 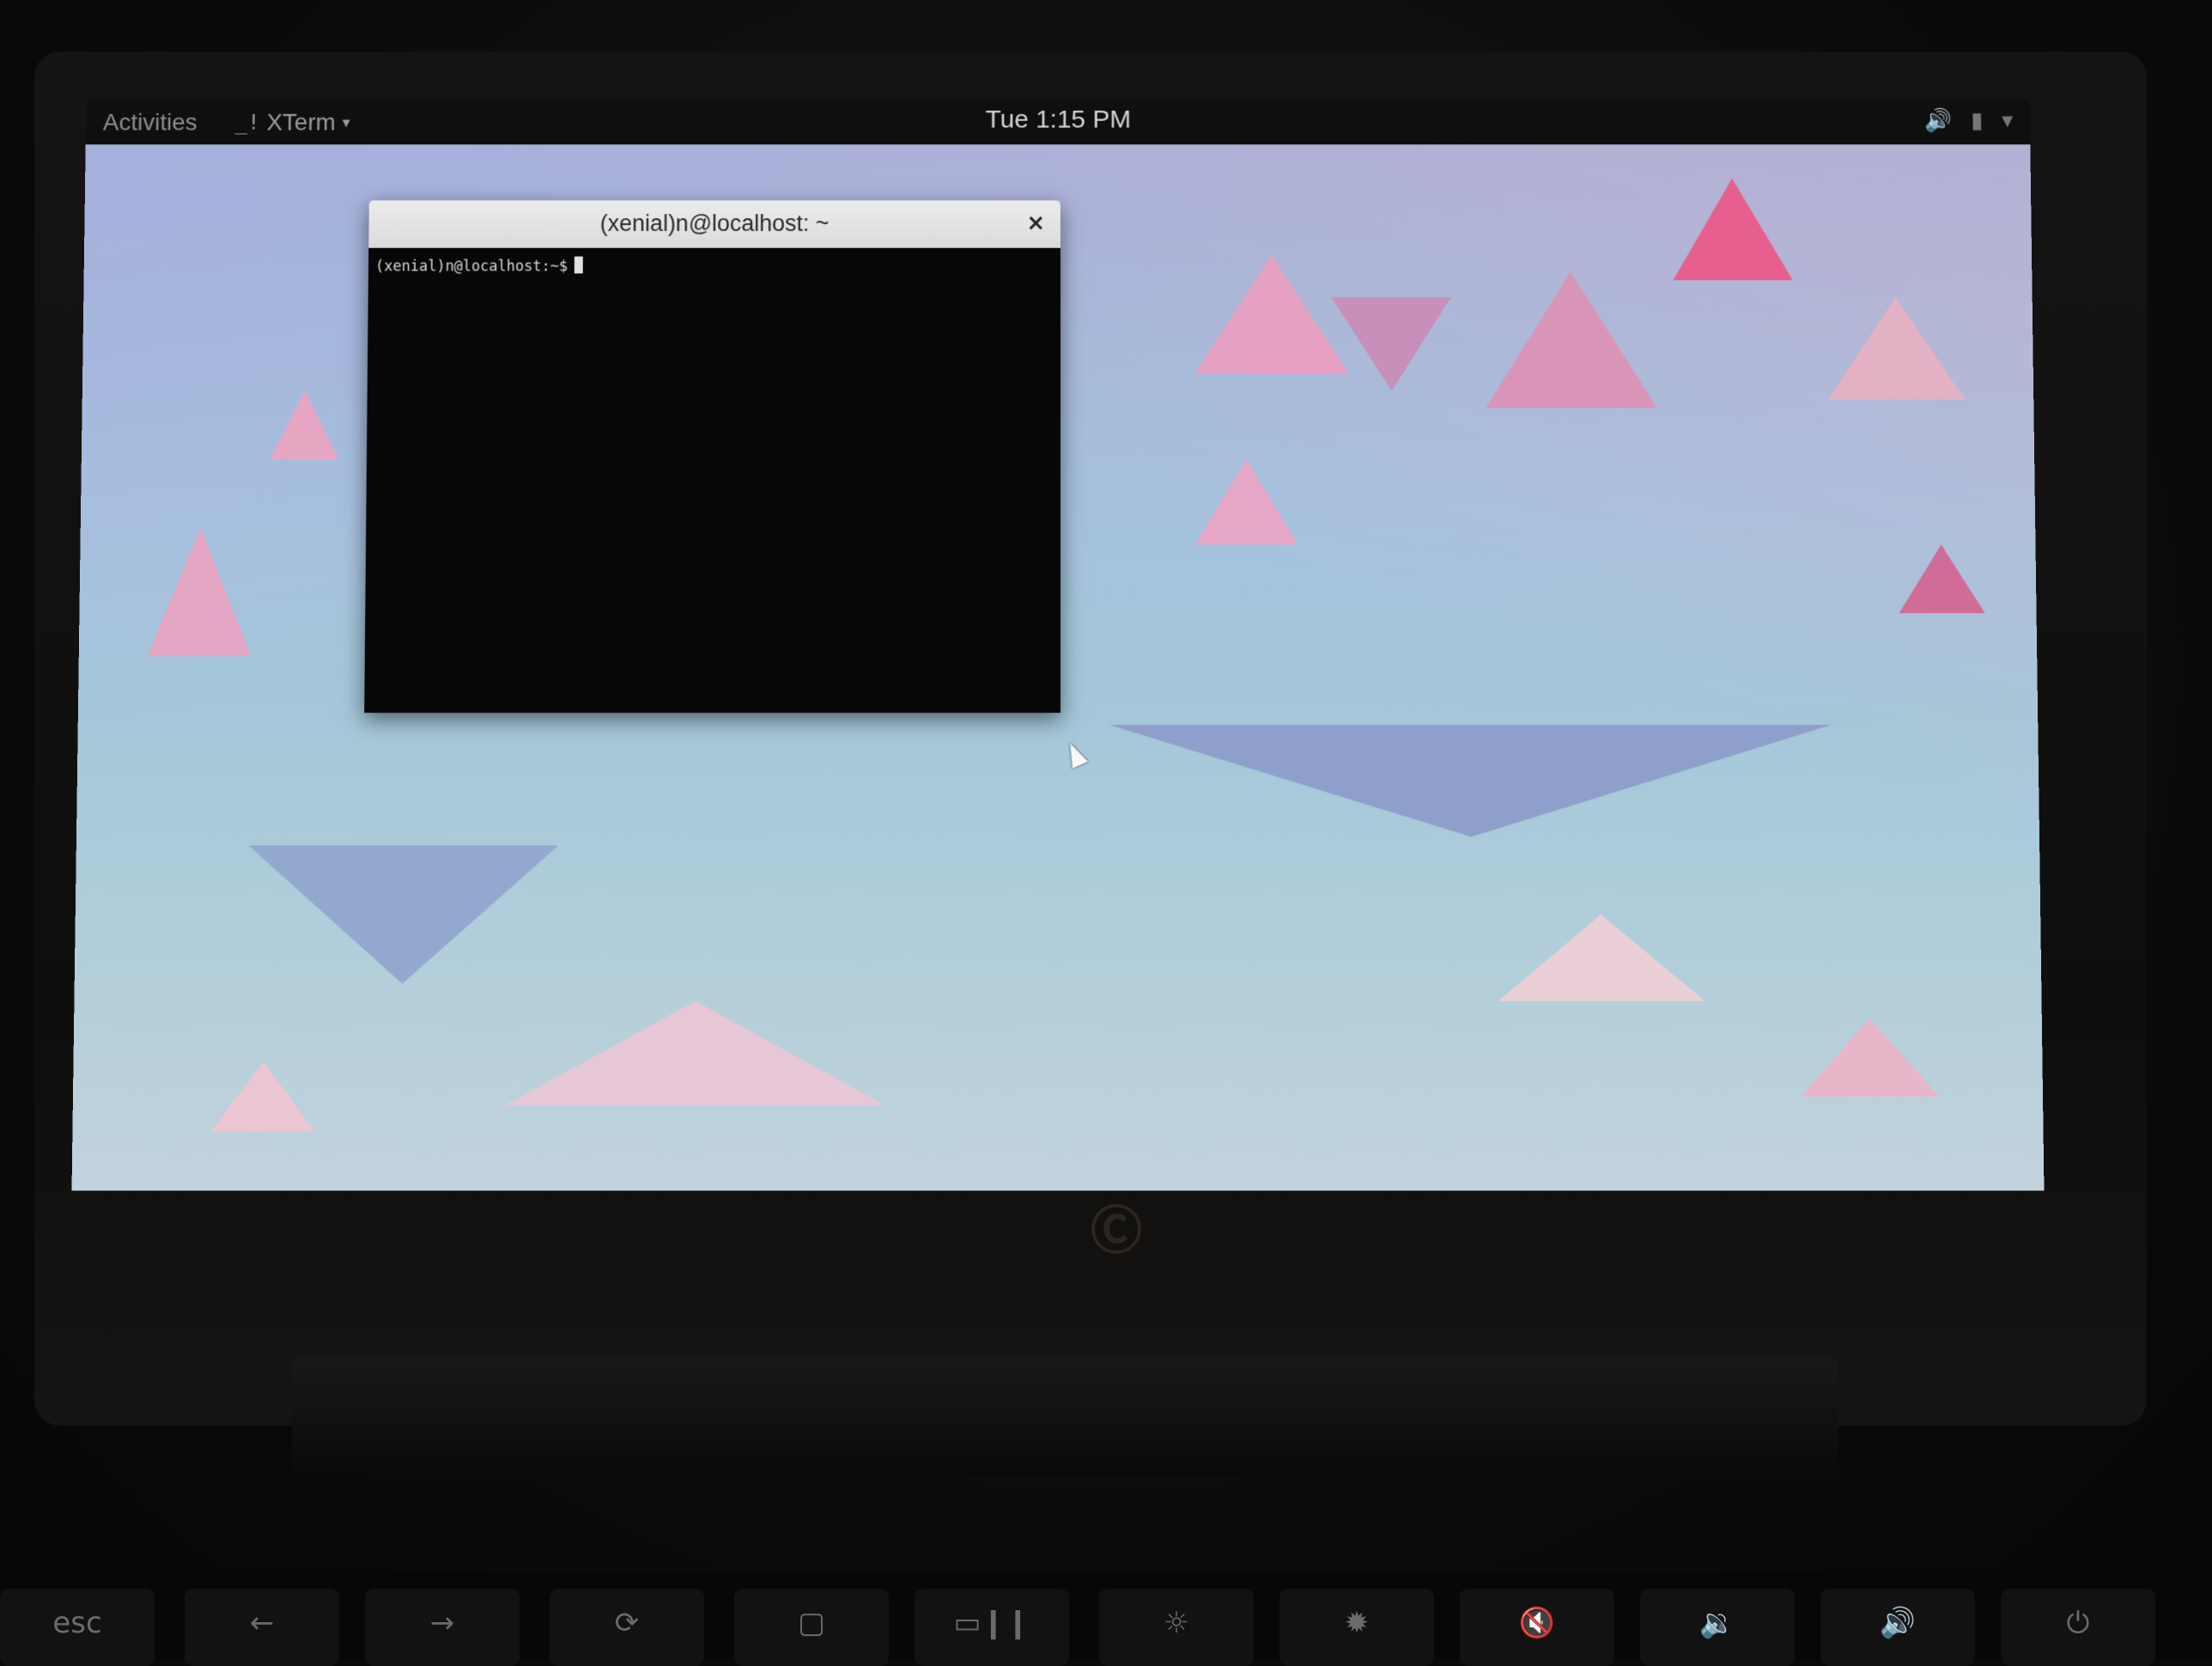 What do you see at coordinates (150, 123) in the screenshot?
I see `activities-button: Activities` at bounding box center [150, 123].